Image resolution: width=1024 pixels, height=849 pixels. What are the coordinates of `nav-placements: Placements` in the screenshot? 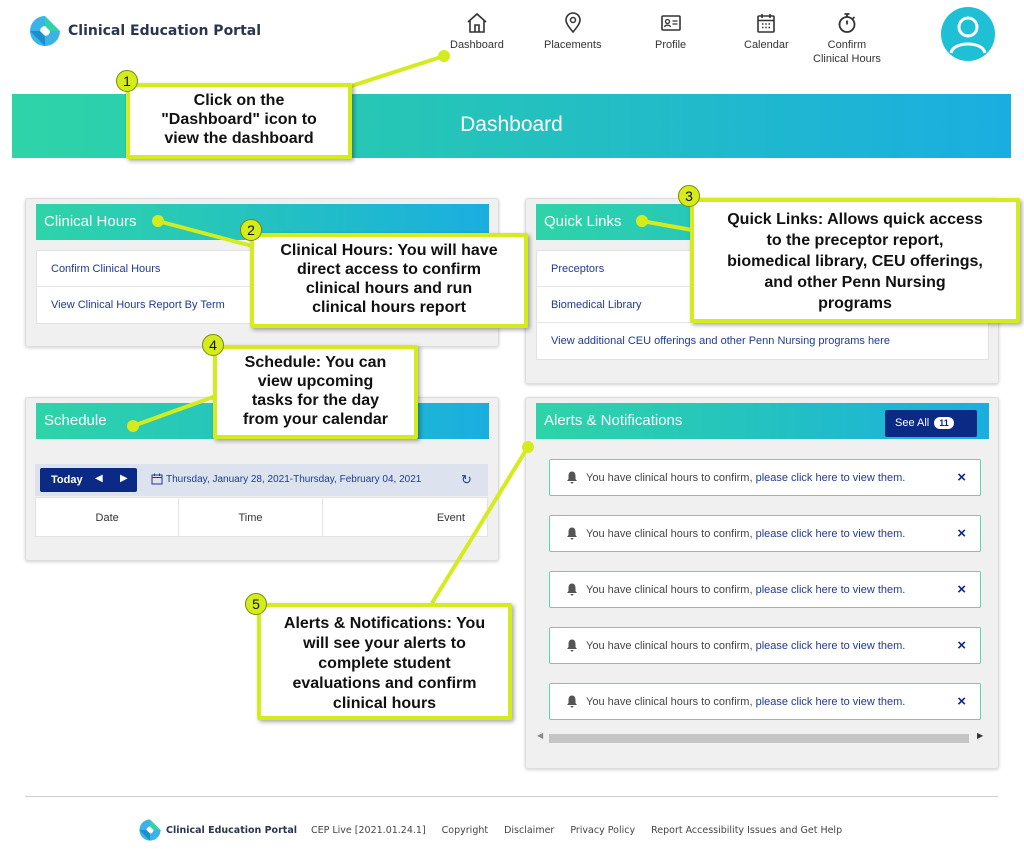 It's located at (572, 32).